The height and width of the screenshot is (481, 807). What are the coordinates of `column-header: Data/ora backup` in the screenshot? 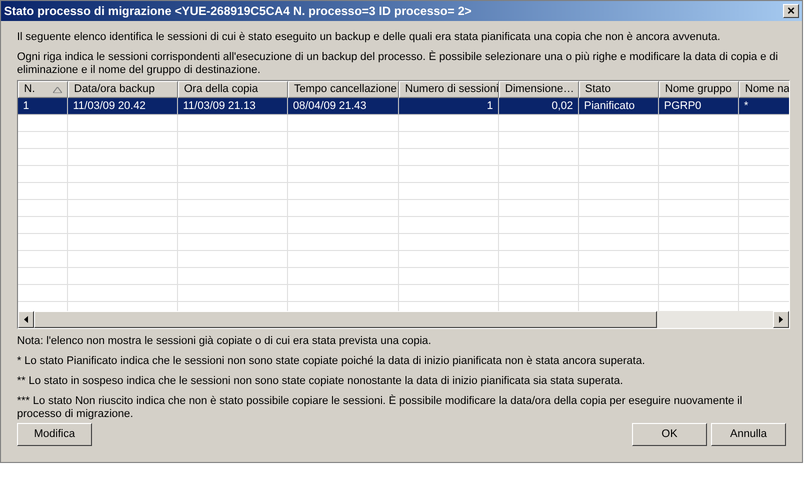 It's located at (123, 89).